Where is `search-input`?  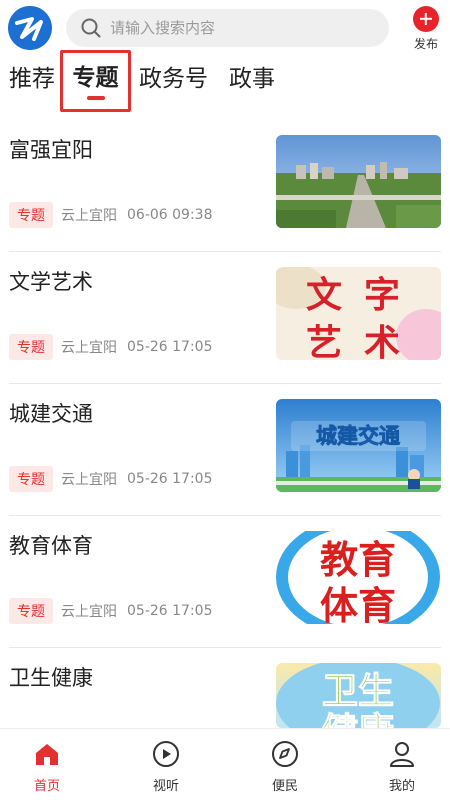 search-input is located at coordinates (235, 28).